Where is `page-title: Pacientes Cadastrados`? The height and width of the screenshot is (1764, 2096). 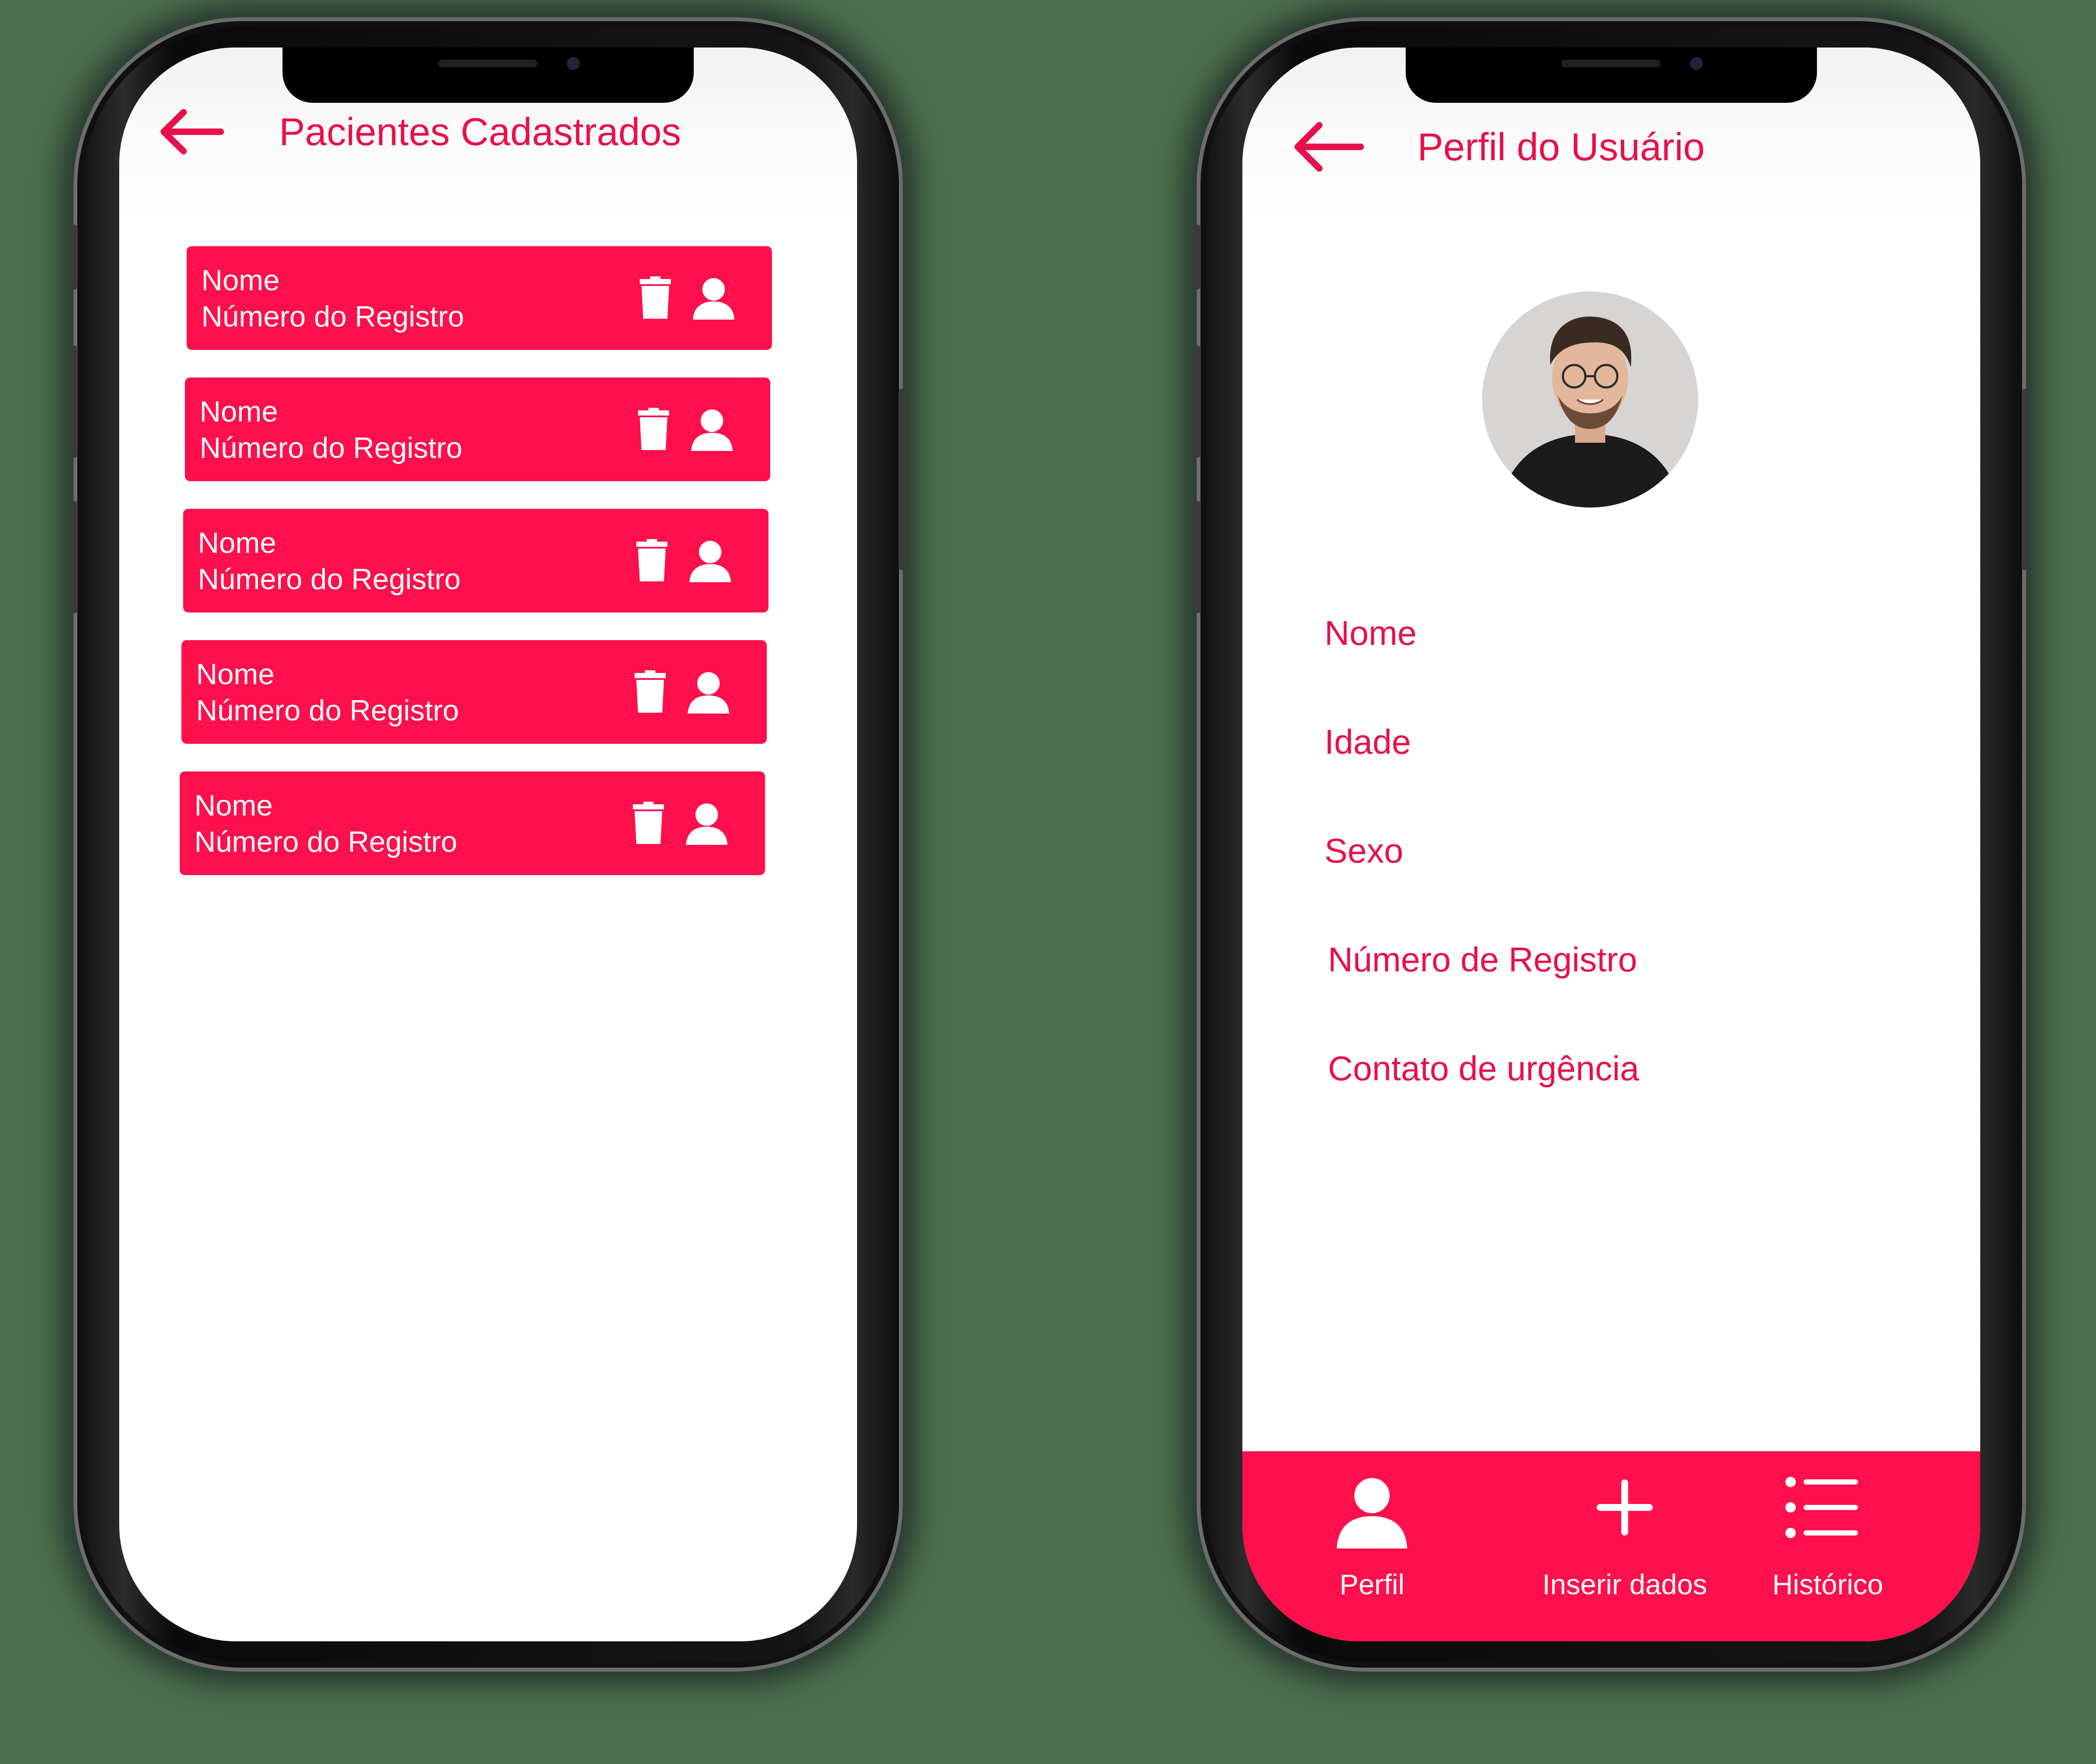
page-title: Pacientes Cadastrados is located at coordinates (480, 132).